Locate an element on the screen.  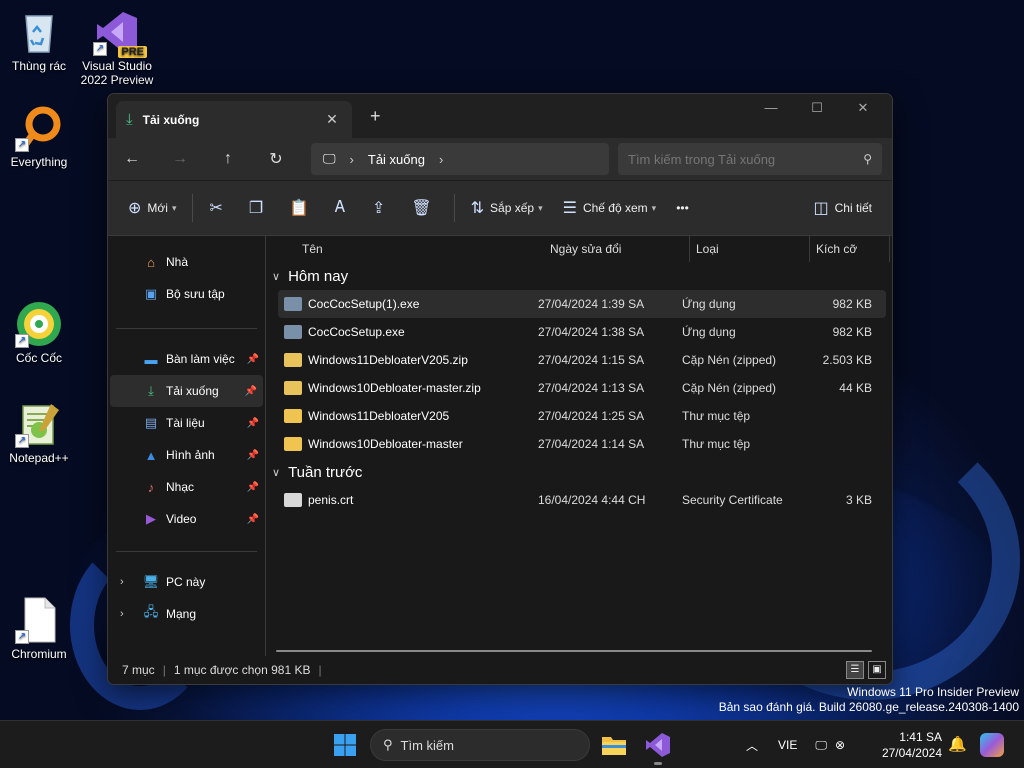
column-size: Kích cỡ is located at coordinates (850, 248).